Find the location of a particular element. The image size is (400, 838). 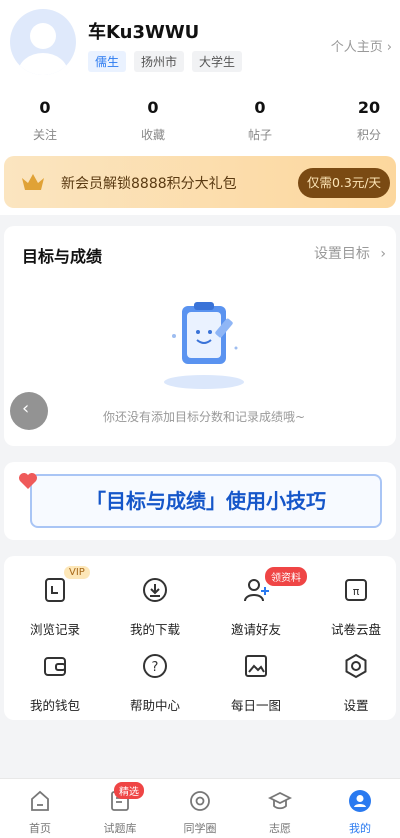

cloud-disk-icon: π is located at coordinates (356, 590).